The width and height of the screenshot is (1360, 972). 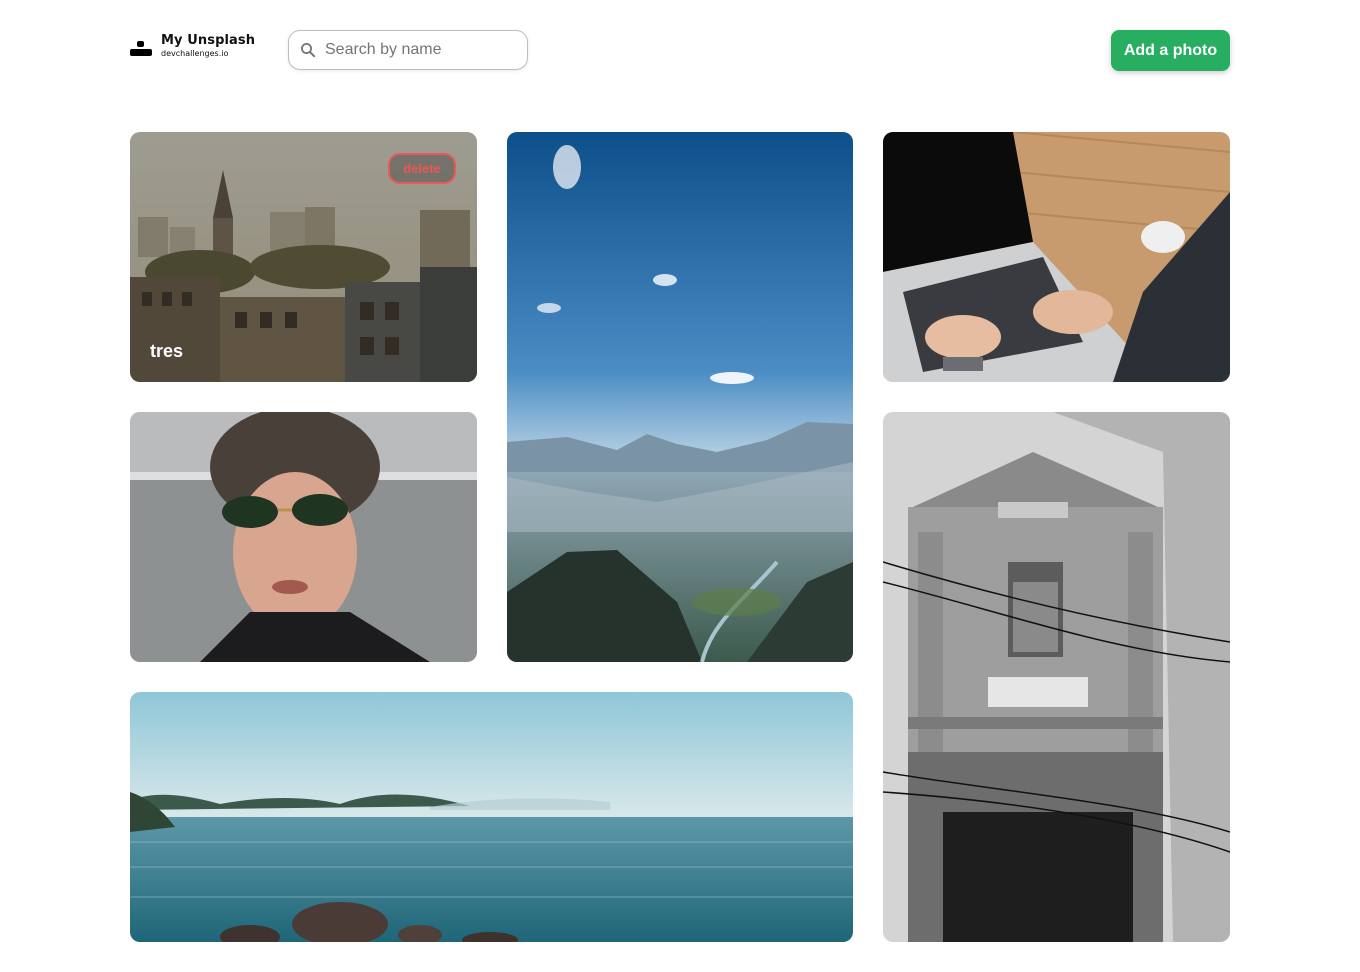 I want to click on search-box, so click(x=408, y=50).